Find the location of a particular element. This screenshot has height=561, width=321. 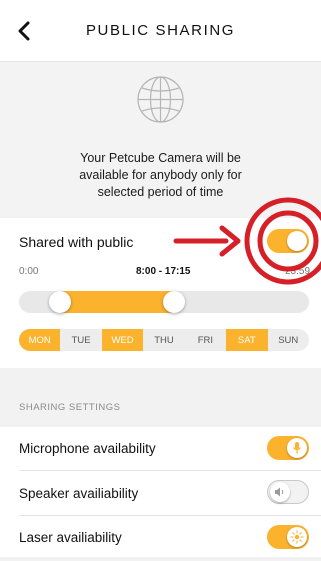

day-selector: MON TUE WED THU FRI SAT SUN is located at coordinates (164, 340).